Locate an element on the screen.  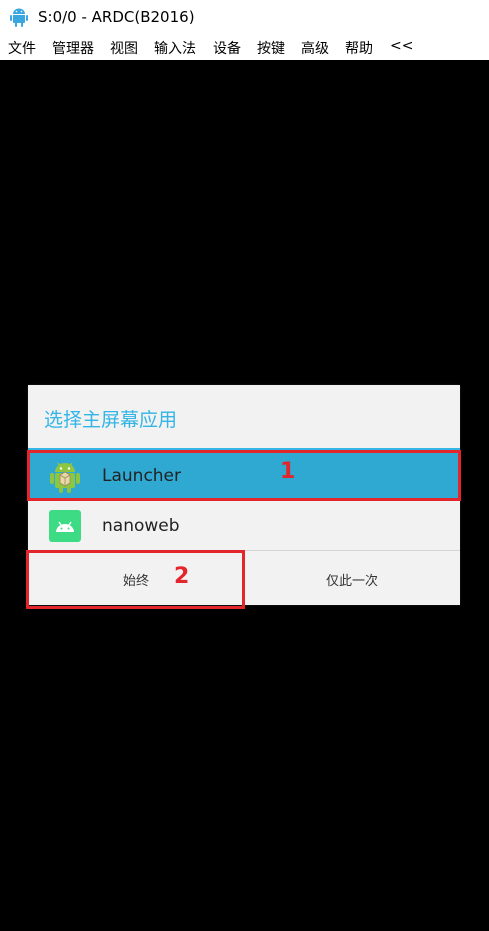
menu-device: 设备 is located at coordinates (227, 48).